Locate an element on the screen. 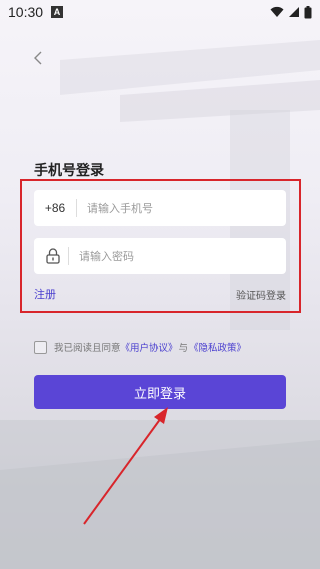 Image resolution: width=320 pixels, height=569 pixels. battery-icon is located at coordinates (308, 11).